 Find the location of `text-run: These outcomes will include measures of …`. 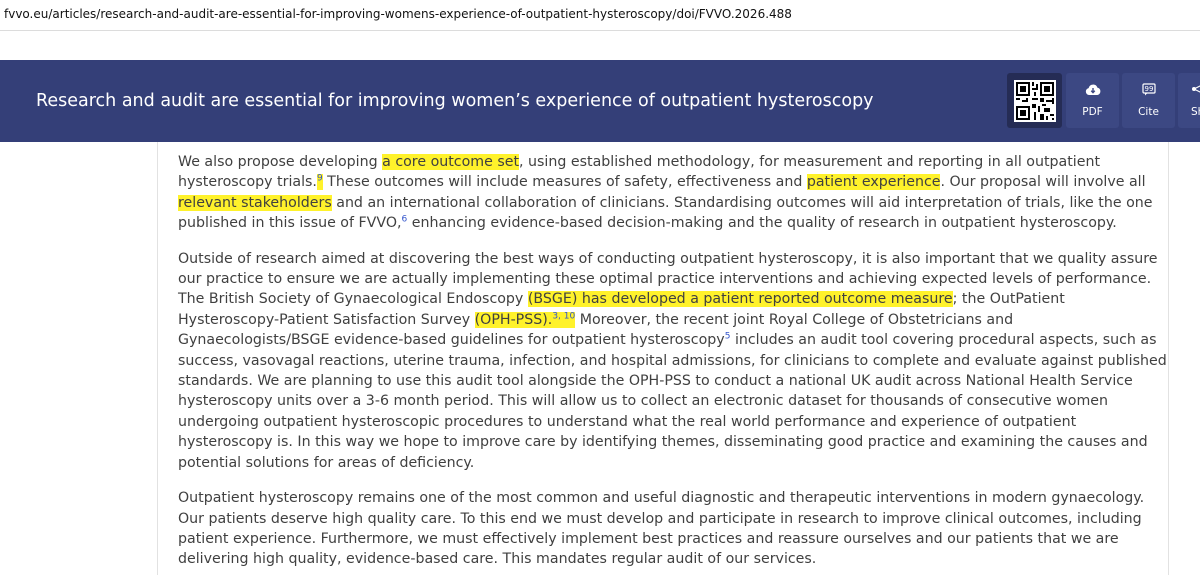

text-run: These outcomes will include measures of … is located at coordinates (564, 182).